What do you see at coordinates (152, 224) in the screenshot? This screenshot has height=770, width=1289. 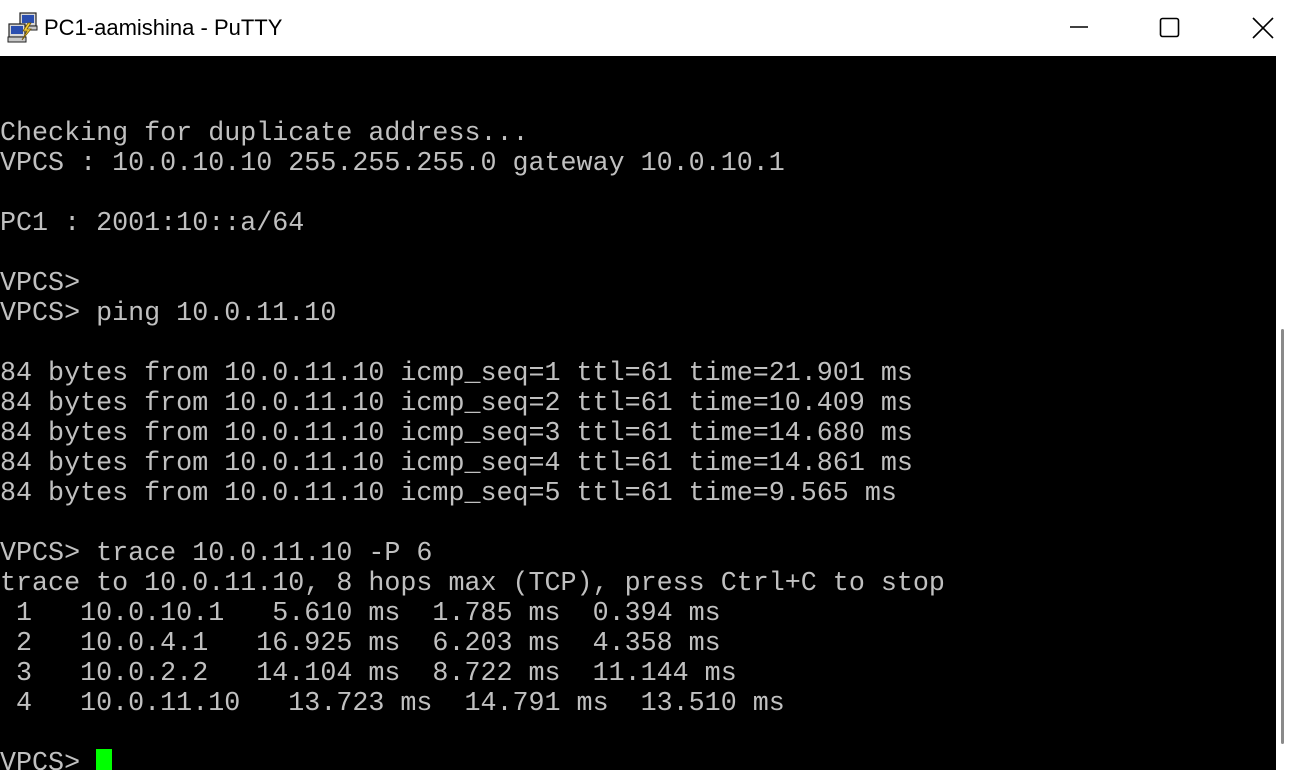 I see `terminal-line: PC1 : 2001:10::a/64` at bounding box center [152, 224].